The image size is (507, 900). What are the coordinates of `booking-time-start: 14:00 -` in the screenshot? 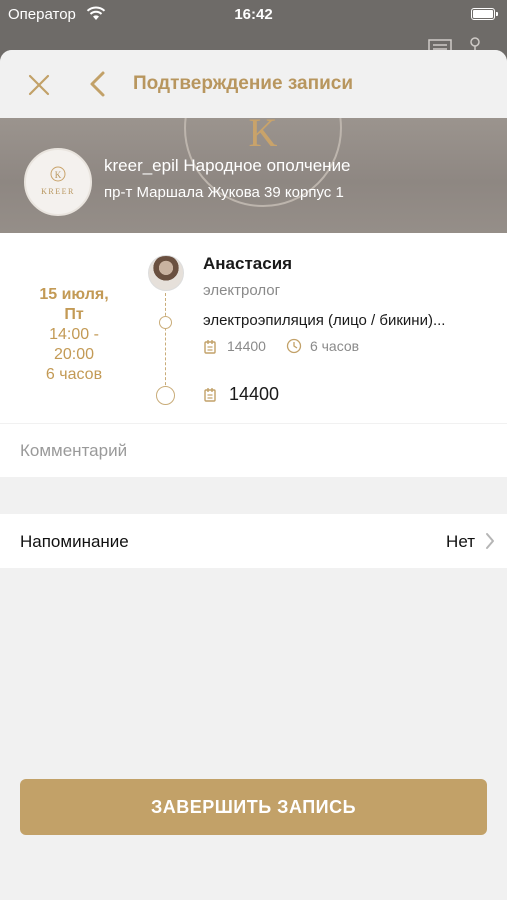 It's located at (74, 334).